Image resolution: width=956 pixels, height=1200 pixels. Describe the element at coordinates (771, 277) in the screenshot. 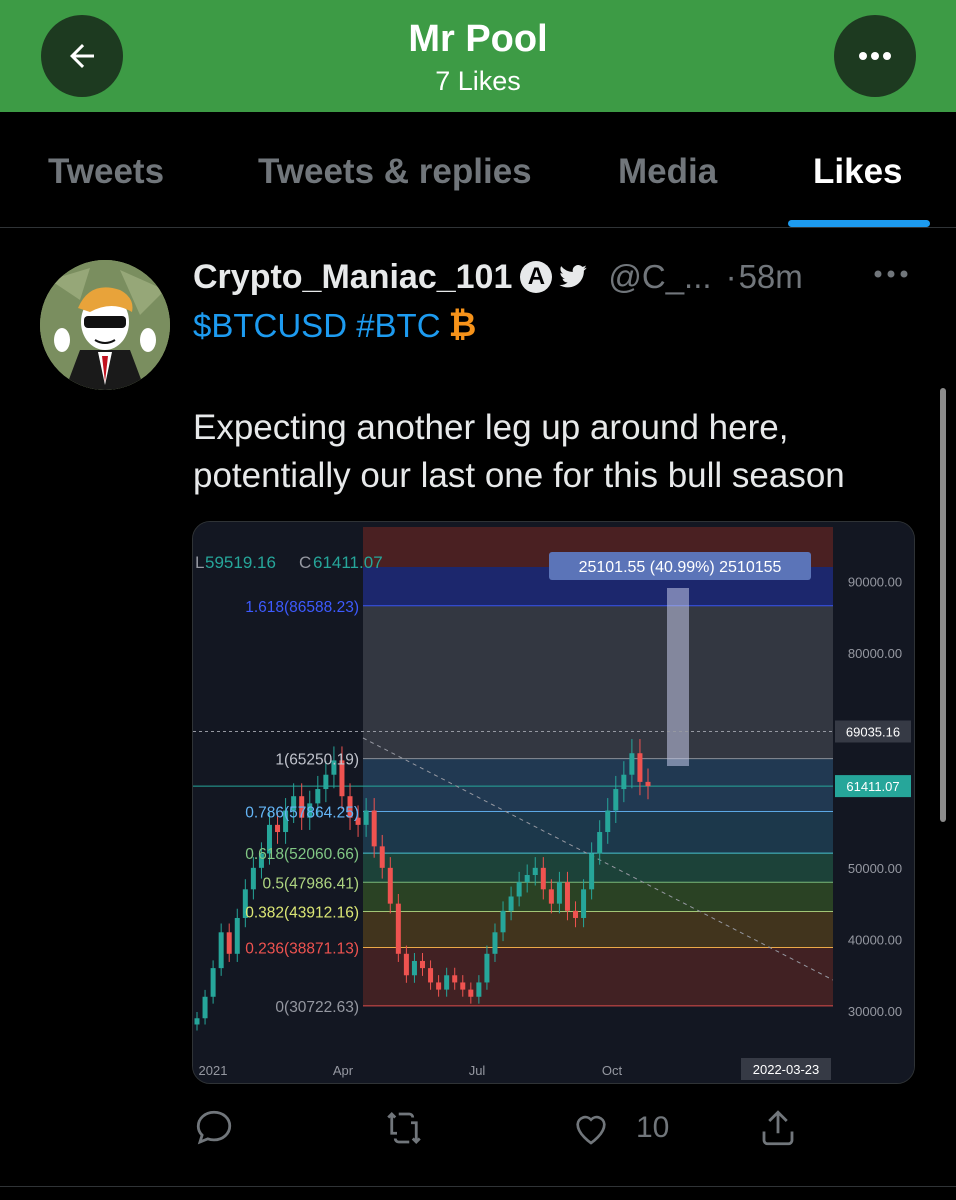

I see `tweet-time: 58m` at that location.